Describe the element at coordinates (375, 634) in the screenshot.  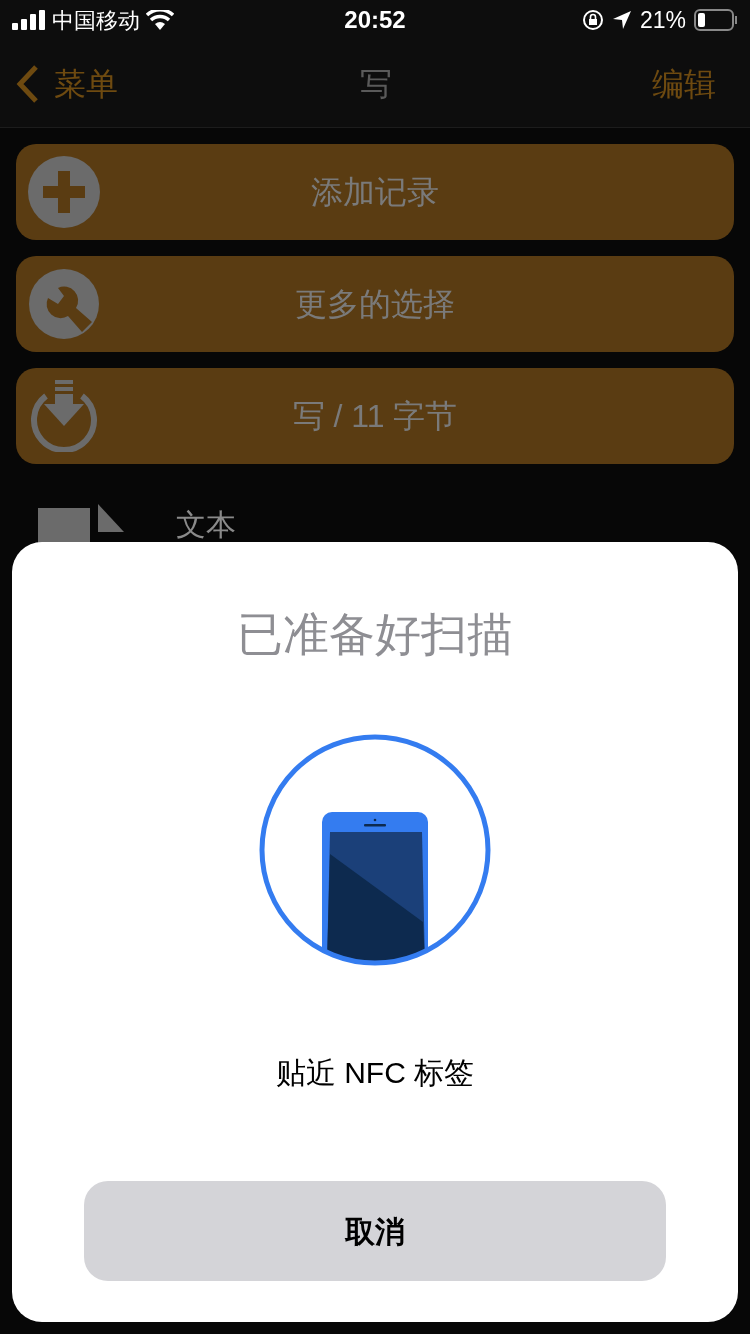
I see `sheet-title: 已准备好扫描` at that location.